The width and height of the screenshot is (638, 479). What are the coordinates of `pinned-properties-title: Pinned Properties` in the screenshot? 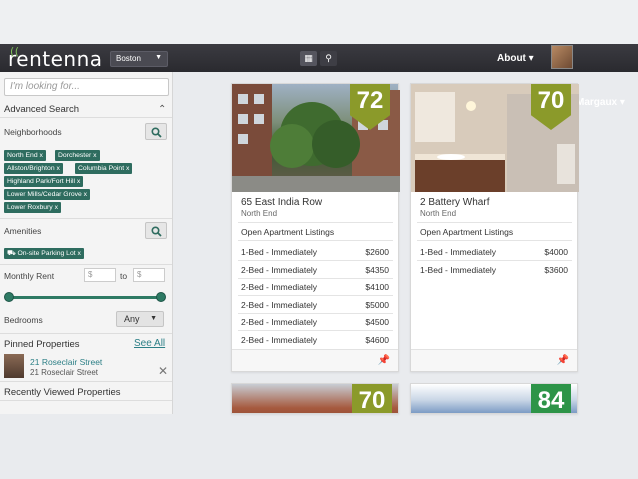 It's located at (42, 344).